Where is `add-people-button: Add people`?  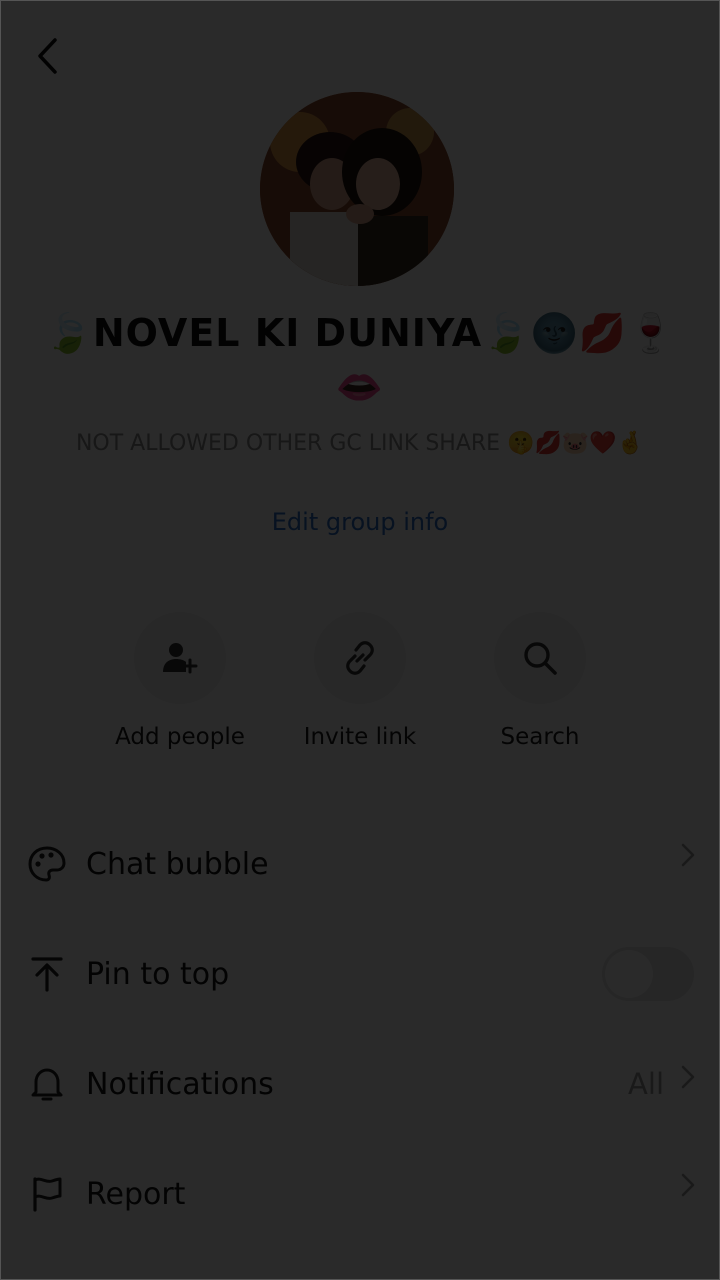
add-people-button: Add people is located at coordinates (180, 681).